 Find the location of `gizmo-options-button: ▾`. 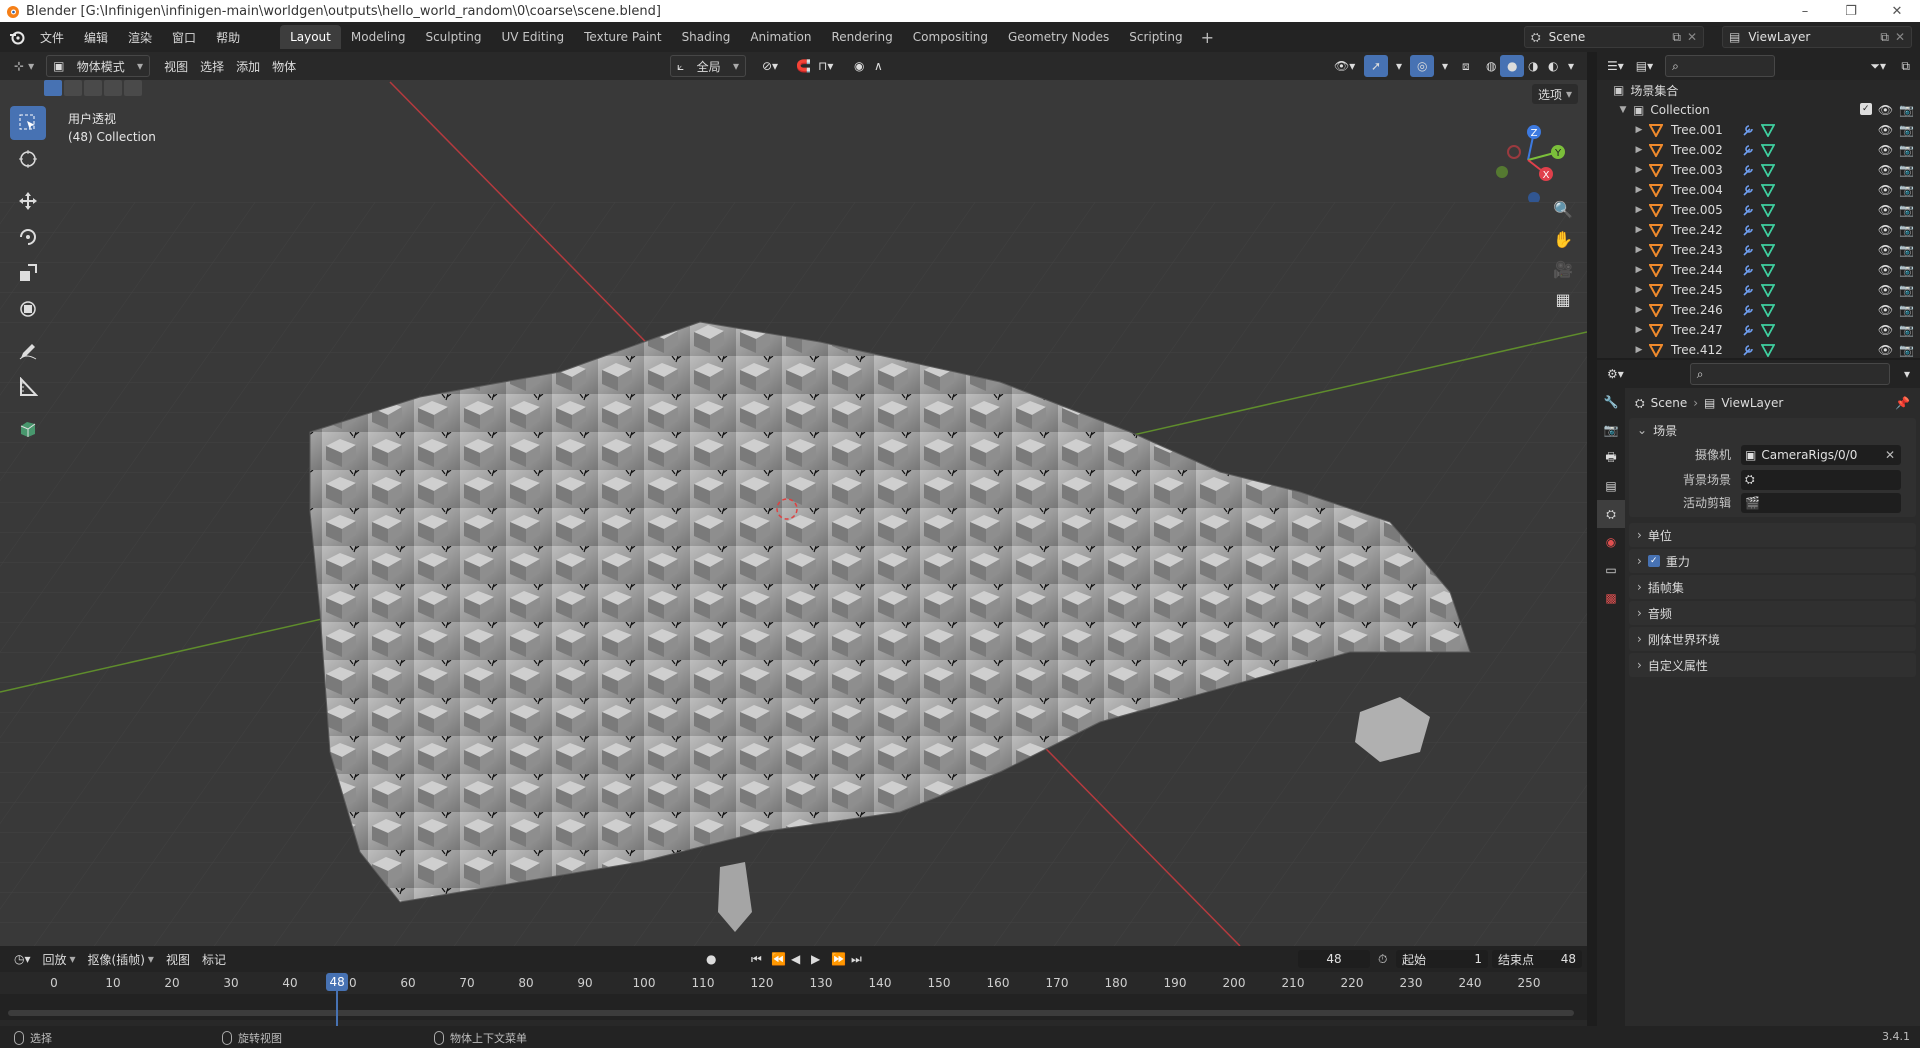

gizmo-options-button: ▾ is located at coordinates (1399, 66).